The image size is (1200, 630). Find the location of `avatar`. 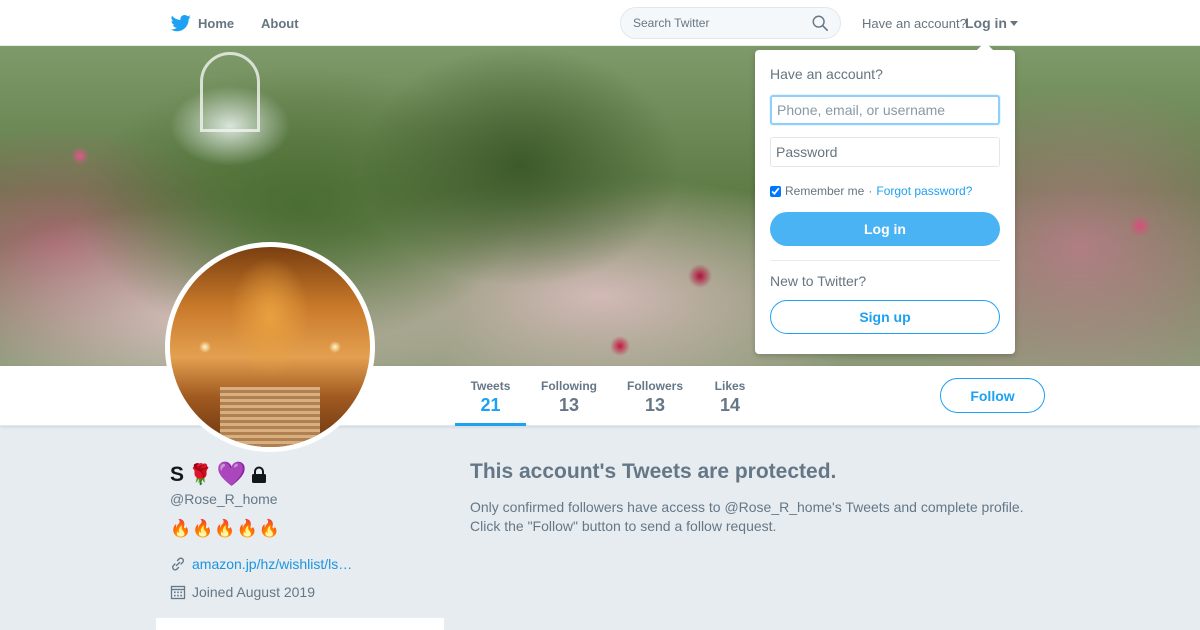

avatar is located at coordinates (270, 347).